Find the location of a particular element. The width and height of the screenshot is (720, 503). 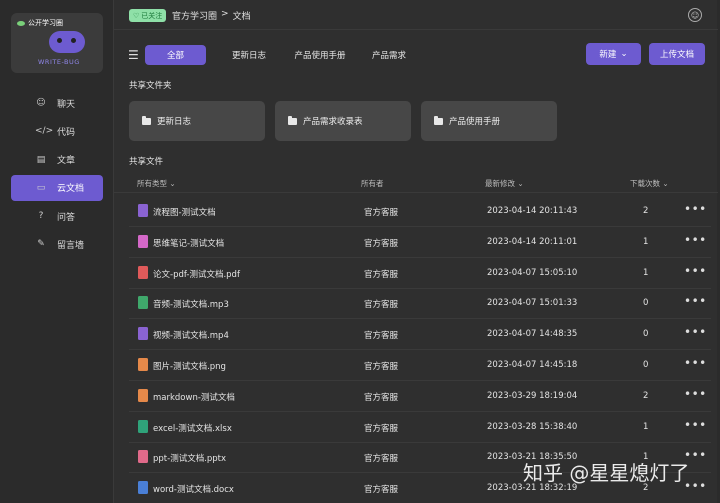

file-modified: 2023-03-29 18:19:04 is located at coordinates (532, 395).